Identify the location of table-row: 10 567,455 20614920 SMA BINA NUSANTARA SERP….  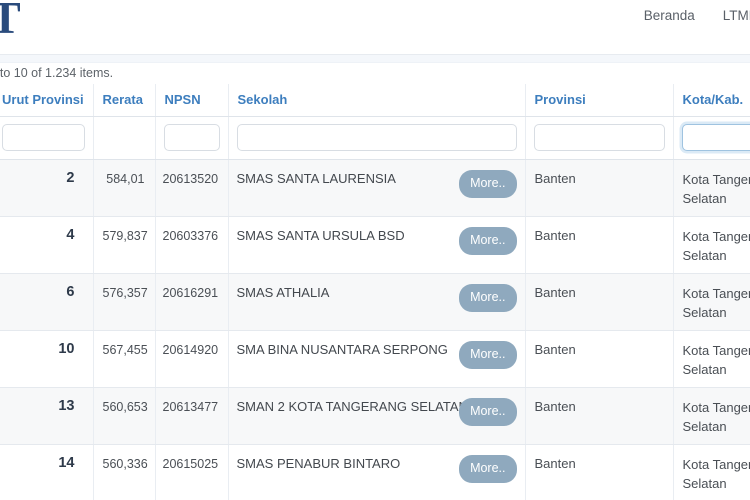
(375, 359).